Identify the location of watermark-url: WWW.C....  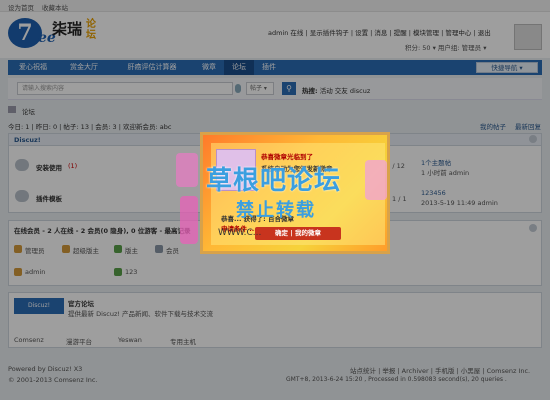
(240, 233).